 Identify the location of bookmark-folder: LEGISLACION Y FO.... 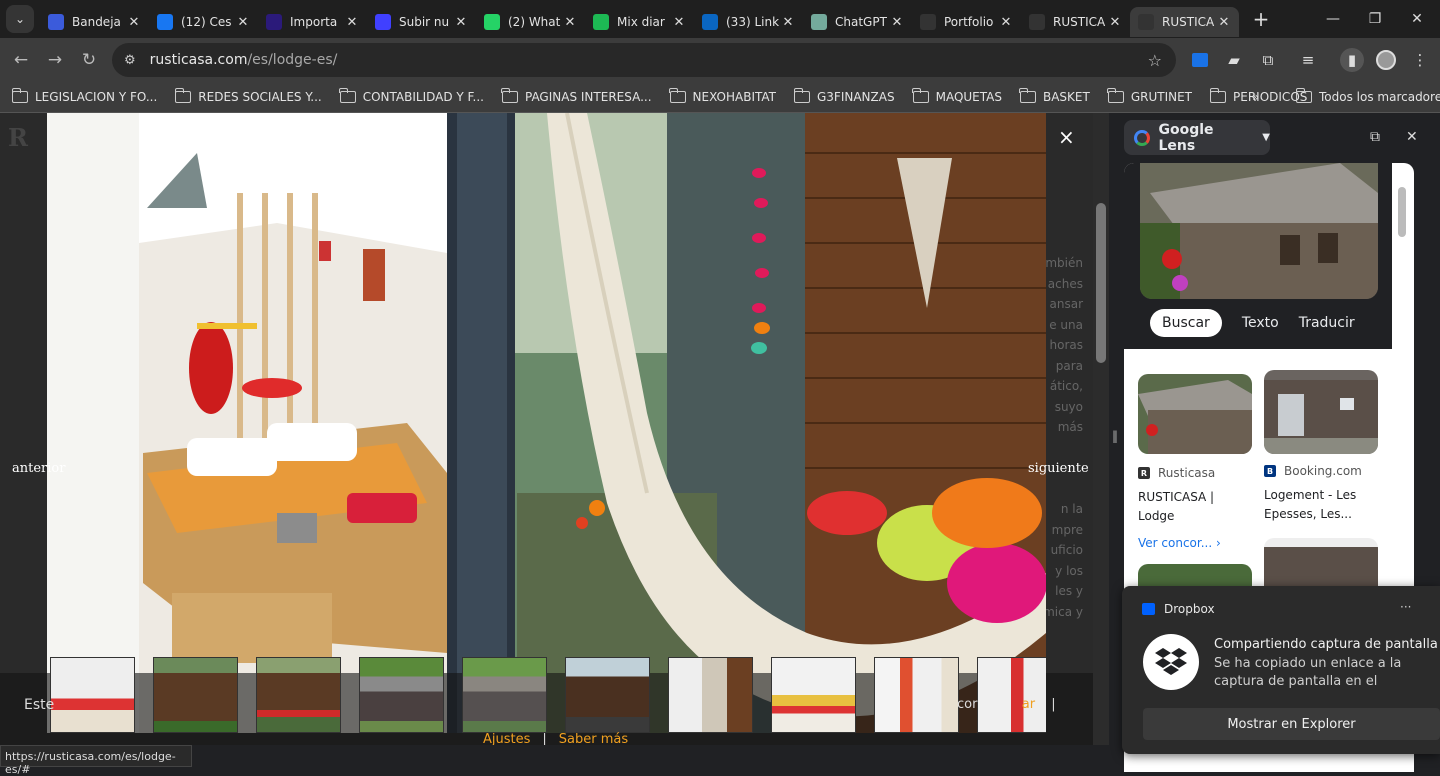
(84, 96).